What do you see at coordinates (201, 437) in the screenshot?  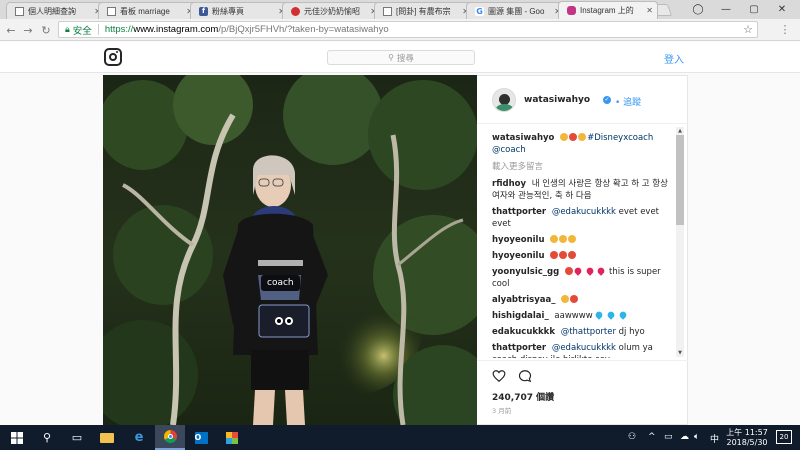 I see `outlook-icon: O` at bounding box center [201, 437].